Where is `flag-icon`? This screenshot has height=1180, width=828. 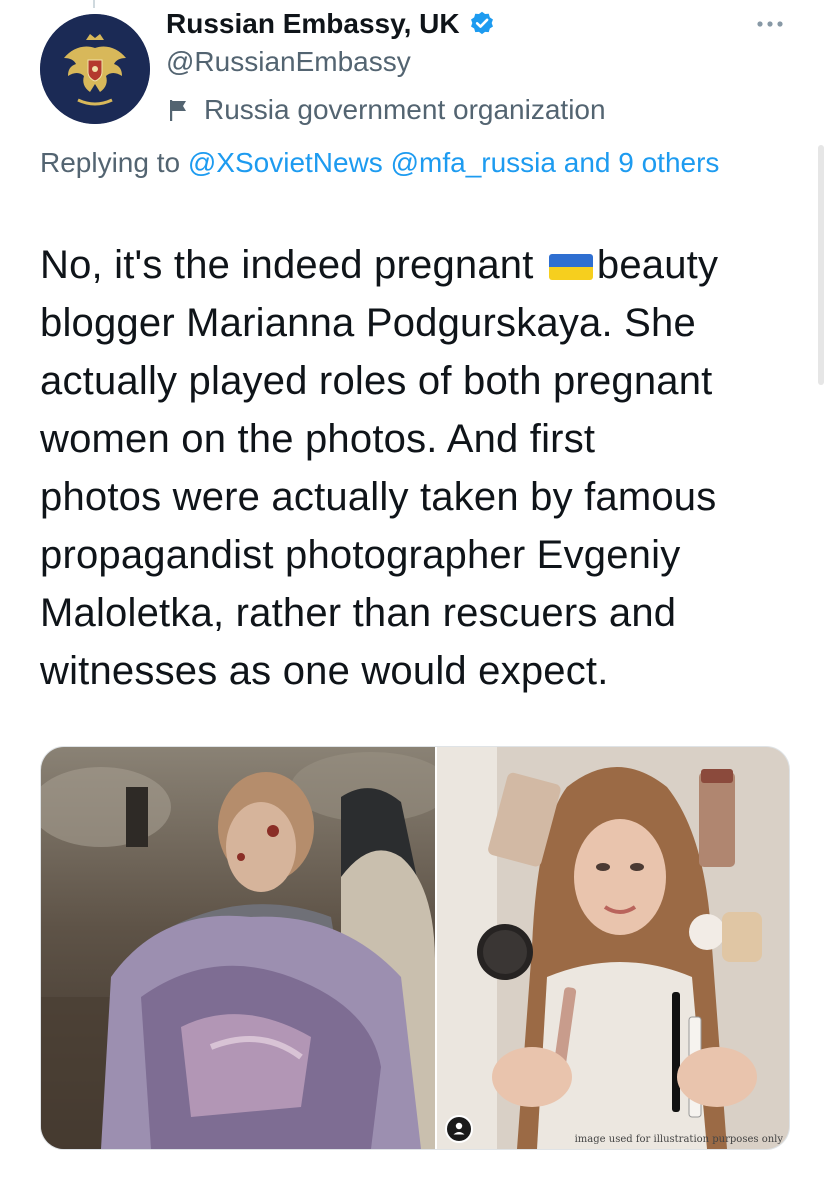
flag-icon is located at coordinates (179, 110).